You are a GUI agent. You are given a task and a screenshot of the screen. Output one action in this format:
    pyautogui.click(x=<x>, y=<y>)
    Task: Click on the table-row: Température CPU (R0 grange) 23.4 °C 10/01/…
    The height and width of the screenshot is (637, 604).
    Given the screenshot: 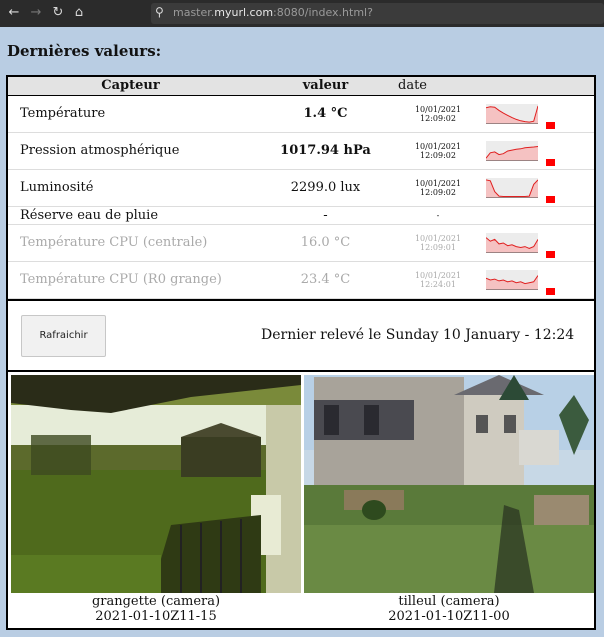 What is the action you would take?
    pyautogui.click(x=301, y=280)
    